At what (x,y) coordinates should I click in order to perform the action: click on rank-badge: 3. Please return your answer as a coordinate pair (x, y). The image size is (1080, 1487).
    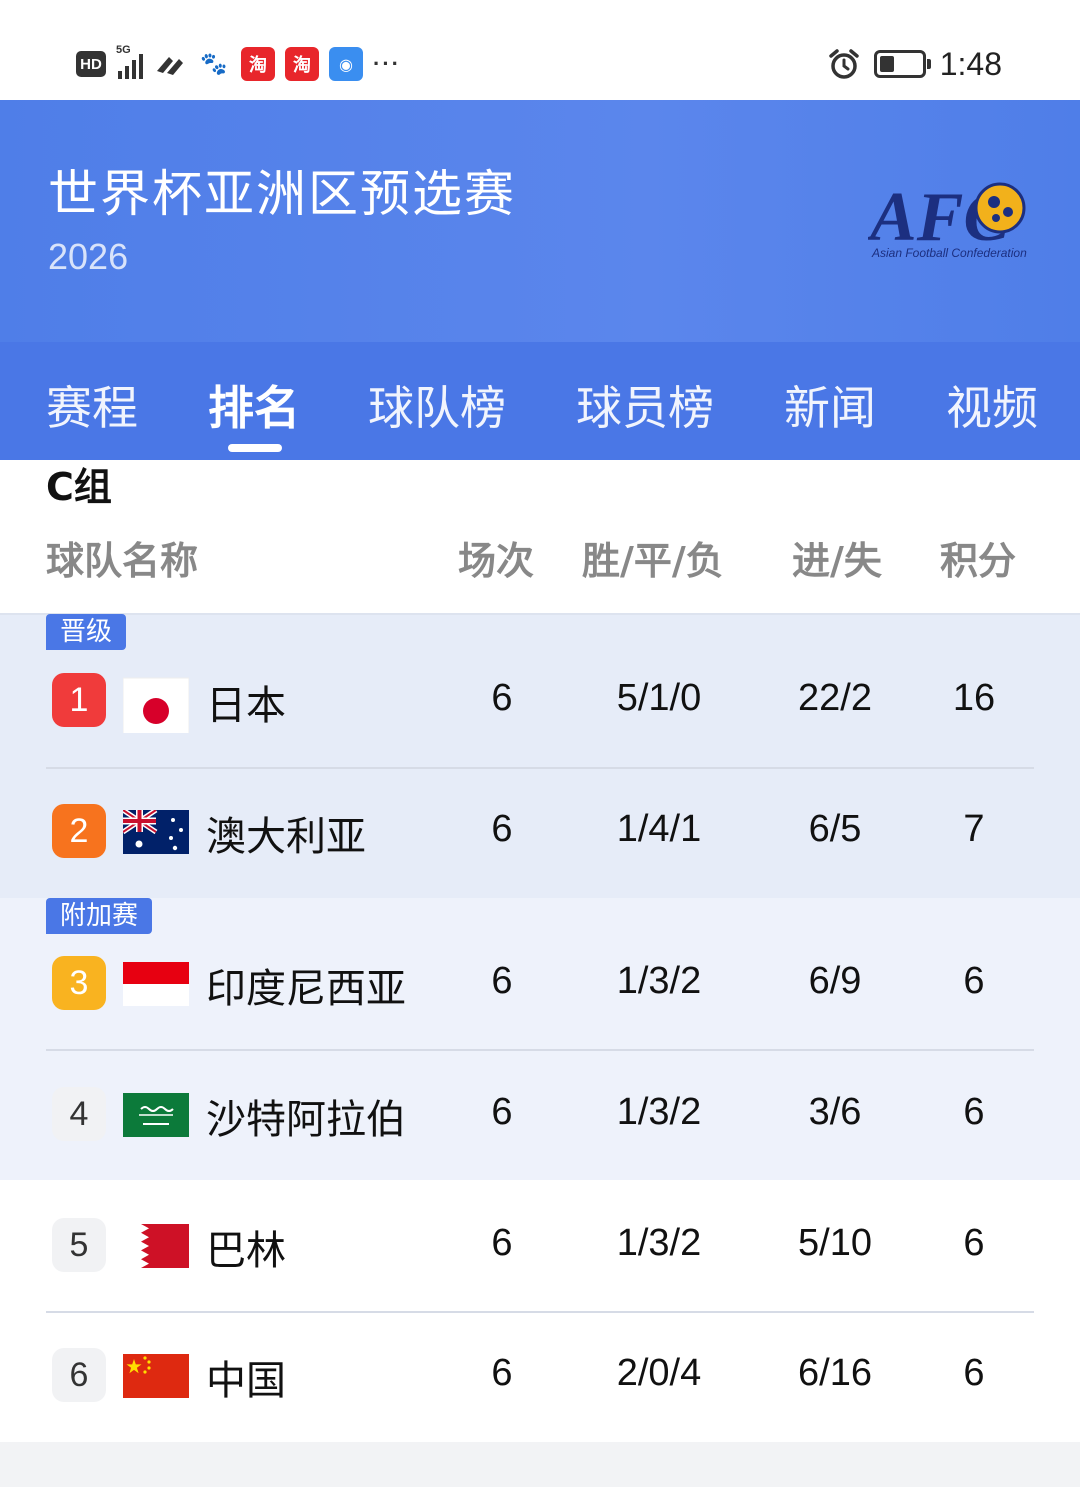
    Looking at the image, I should click on (79, 983).